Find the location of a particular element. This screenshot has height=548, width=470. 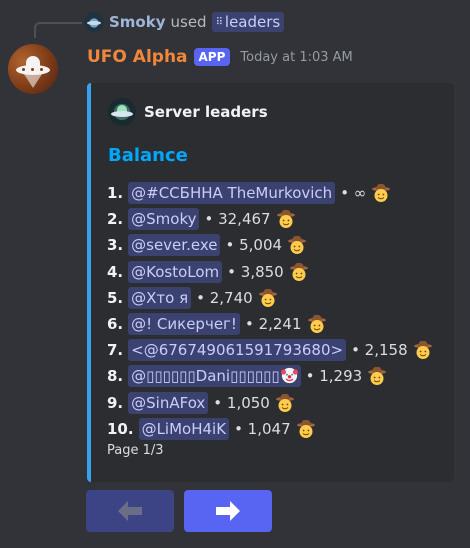

app-badge: APP is located at coordinates (212, 57).